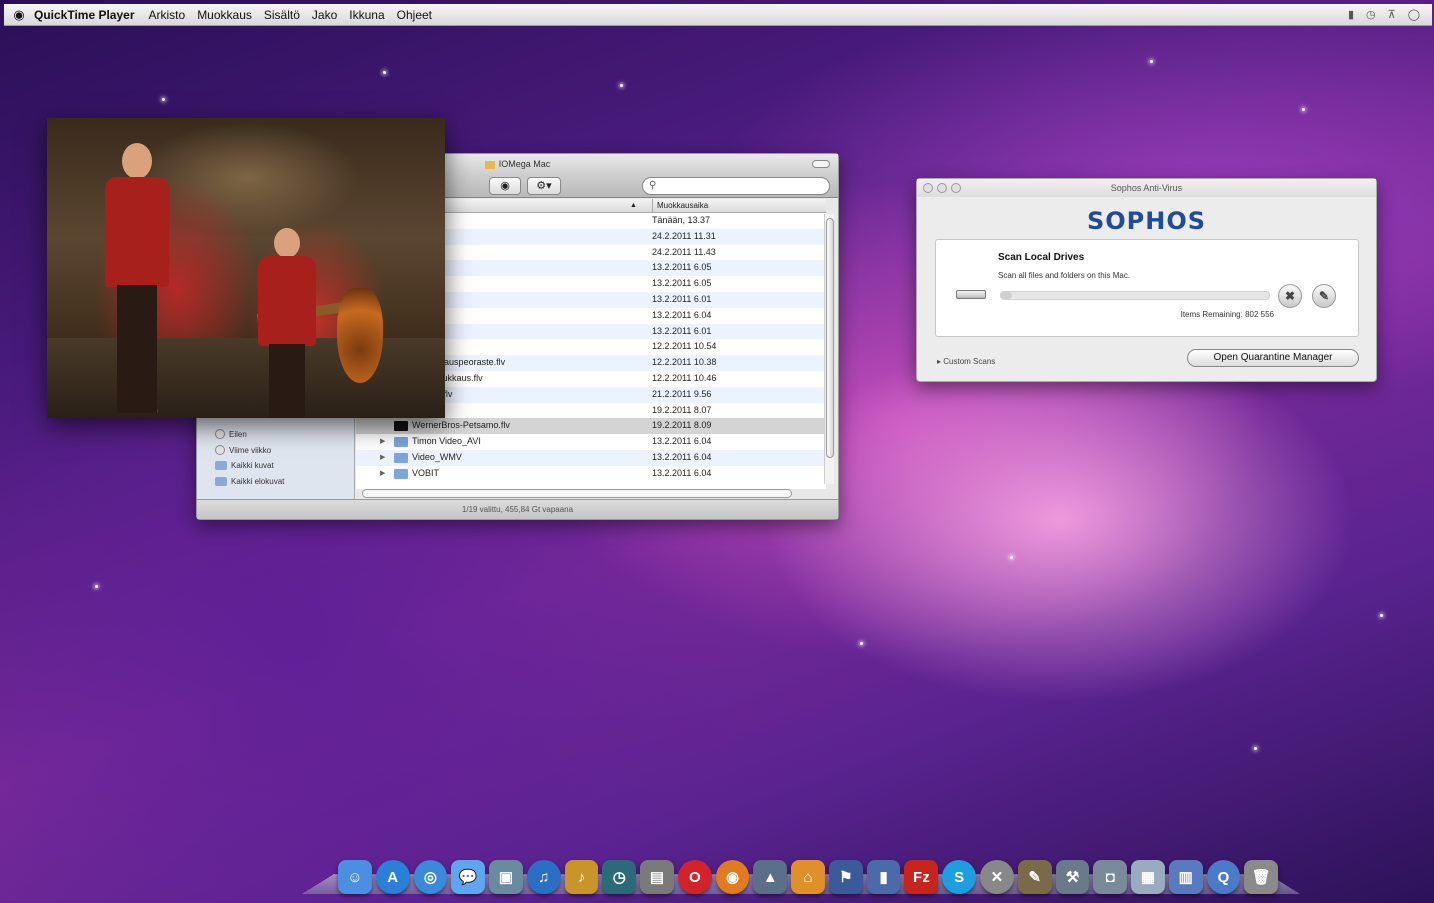 The height and width of the screenshot is (903, 1434). Describe the element at coordinates (959, 877) in the screenshot. I see `skype-icon: S` at that location.